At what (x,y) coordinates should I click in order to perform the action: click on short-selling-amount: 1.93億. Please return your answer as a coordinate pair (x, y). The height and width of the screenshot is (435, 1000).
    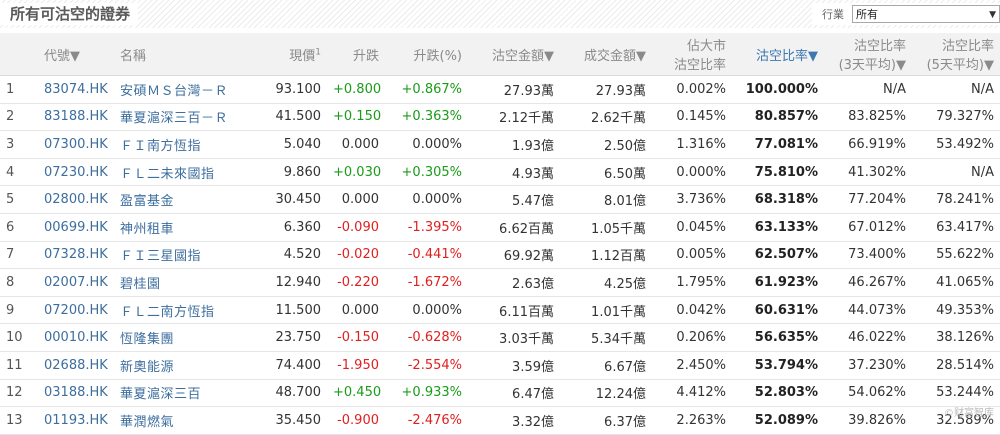
    Looking at the image, I should click on (514, 145).